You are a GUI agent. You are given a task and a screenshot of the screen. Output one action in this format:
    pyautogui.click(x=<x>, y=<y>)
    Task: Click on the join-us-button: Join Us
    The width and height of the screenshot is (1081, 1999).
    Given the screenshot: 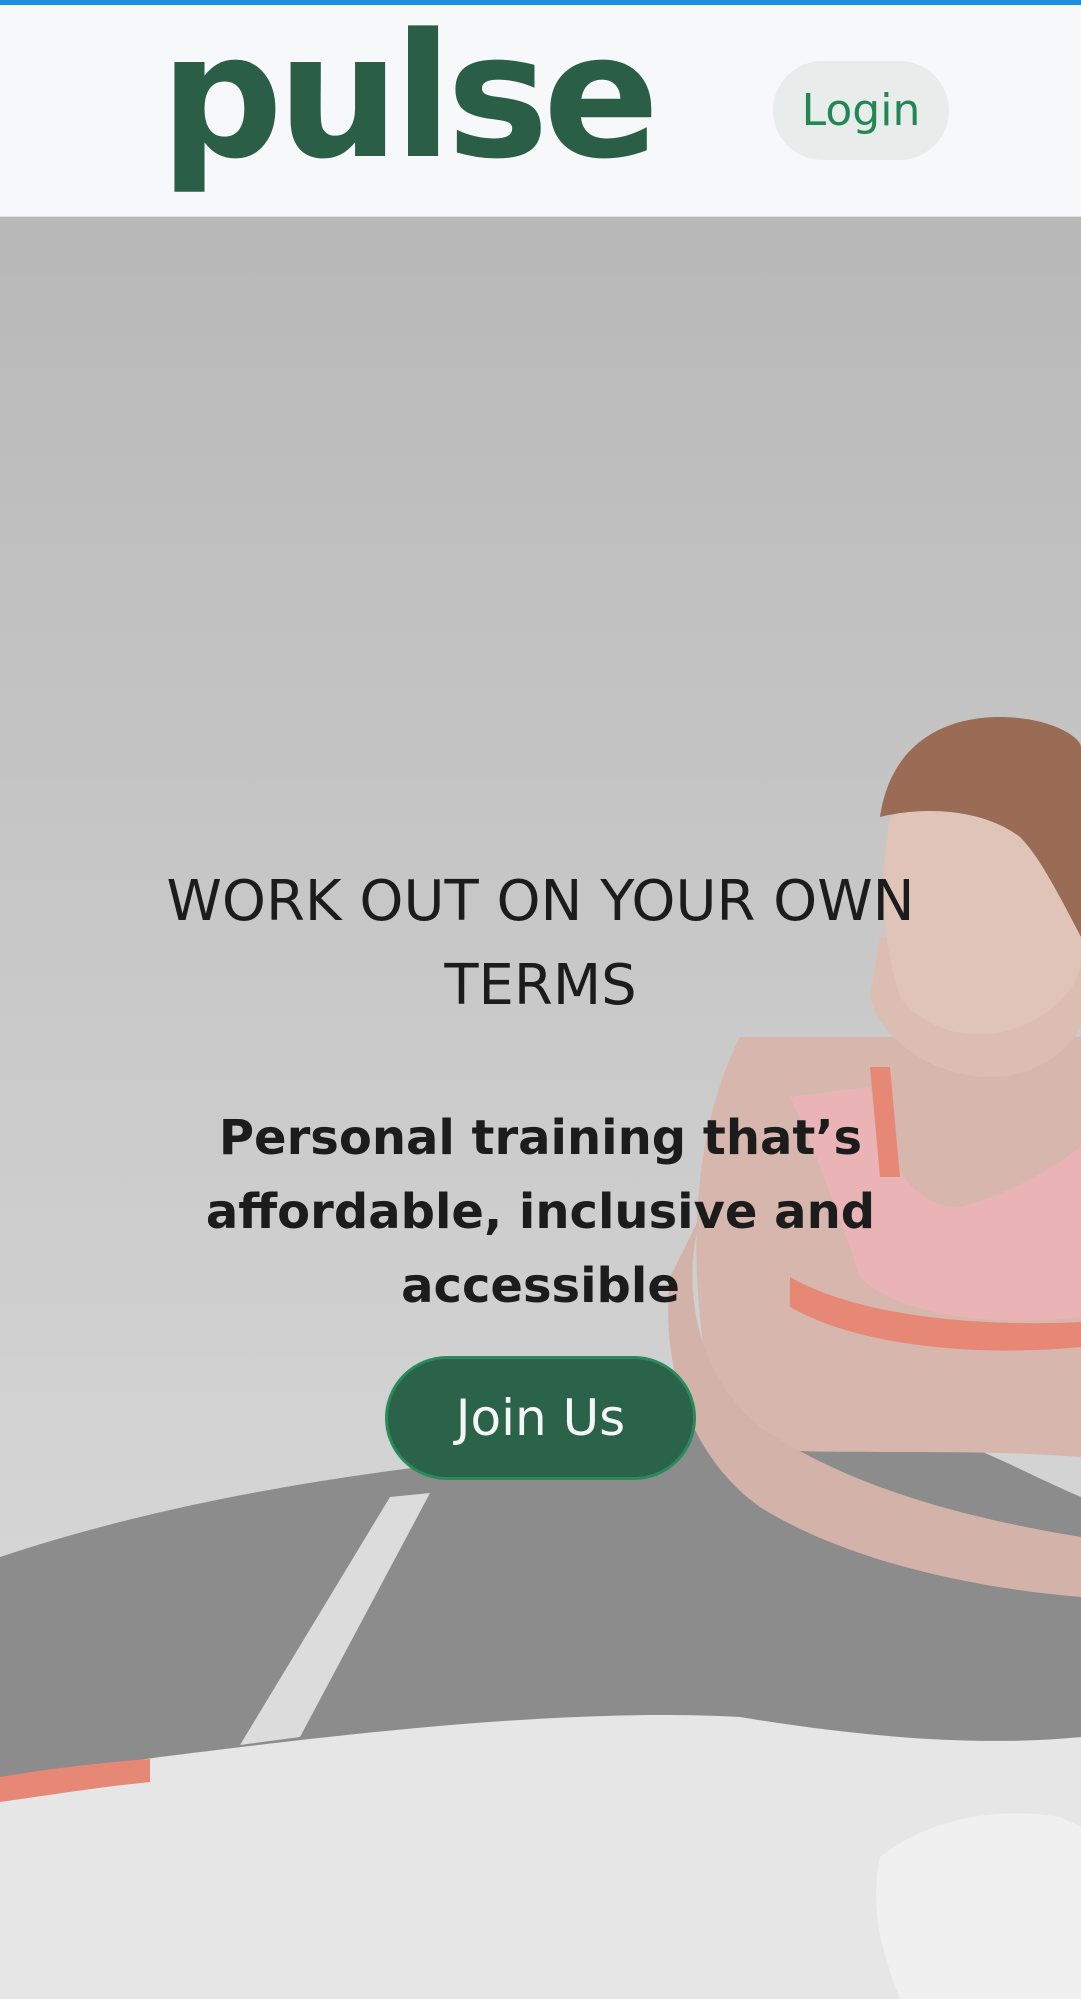 What is the action you would take?
    pyautogui.click(x=540, y=1418)
    